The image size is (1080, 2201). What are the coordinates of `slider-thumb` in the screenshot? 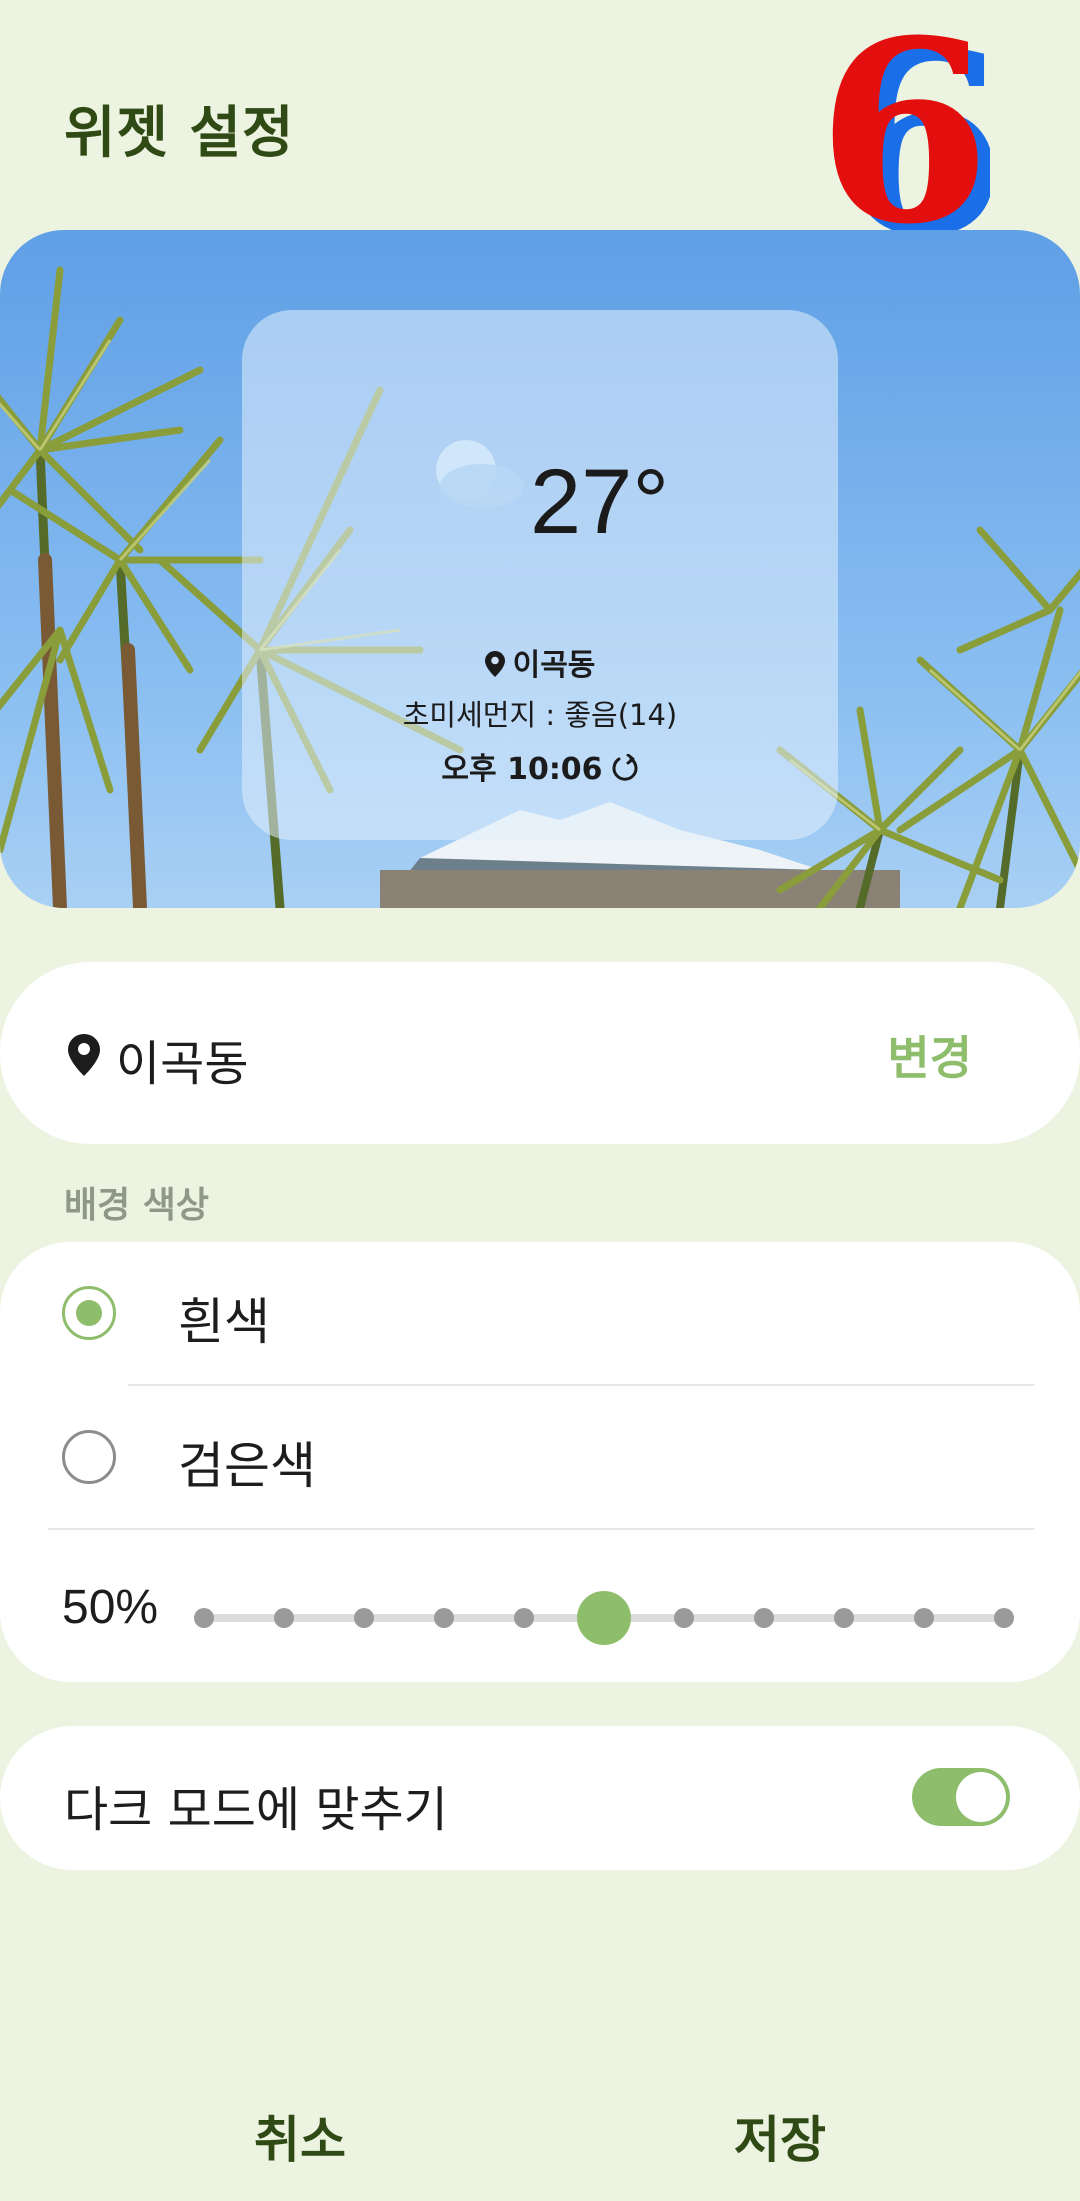 It's located at (604, 1618).